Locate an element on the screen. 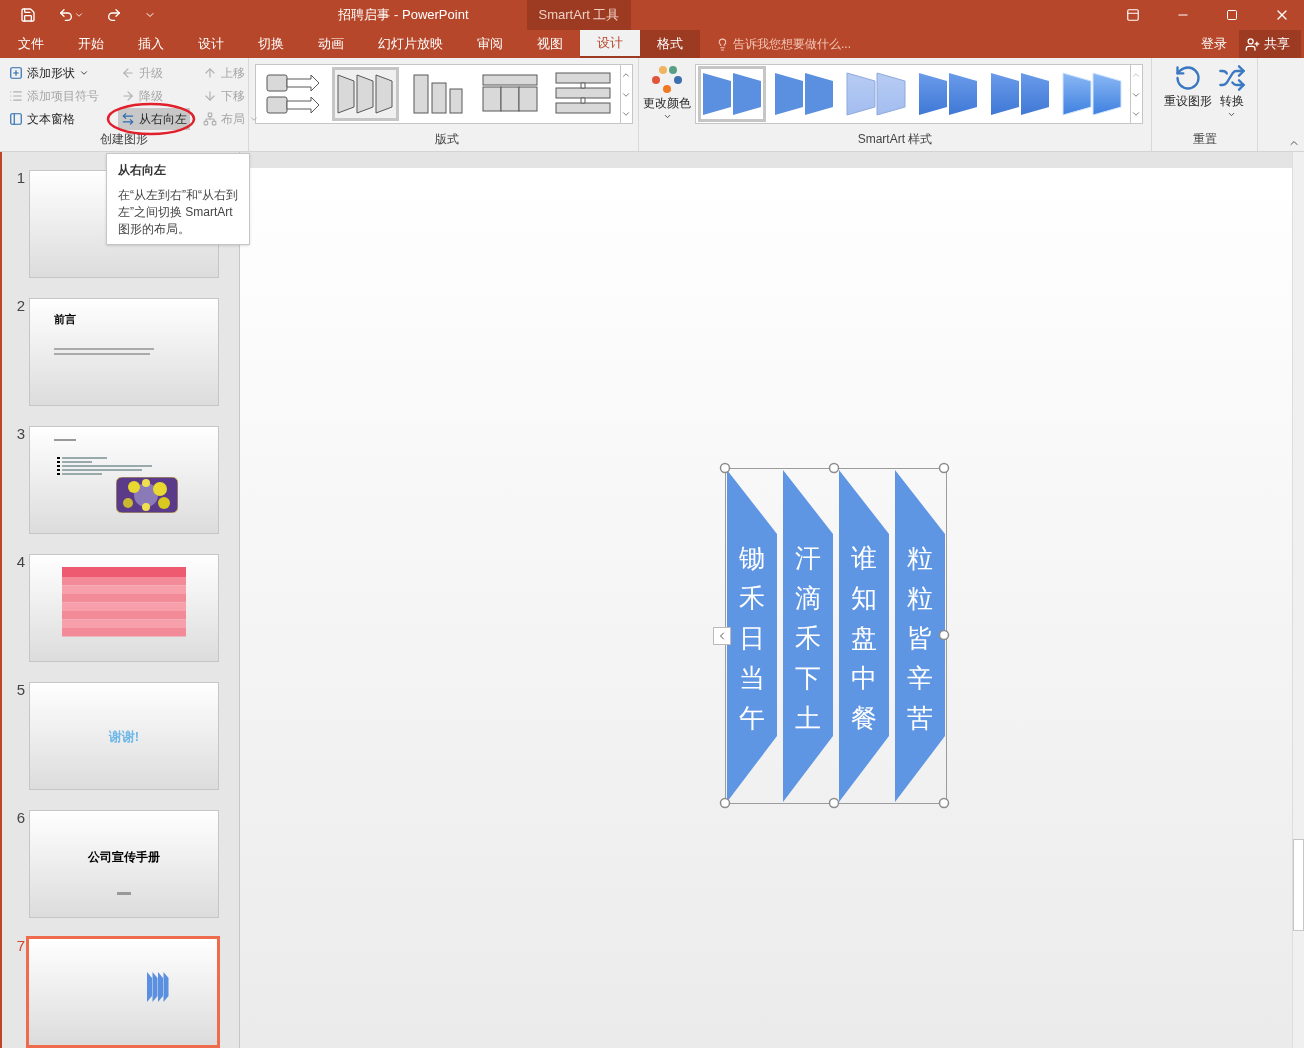  column-text: 汗滴禾下土 is located at coordinates (808, 638).